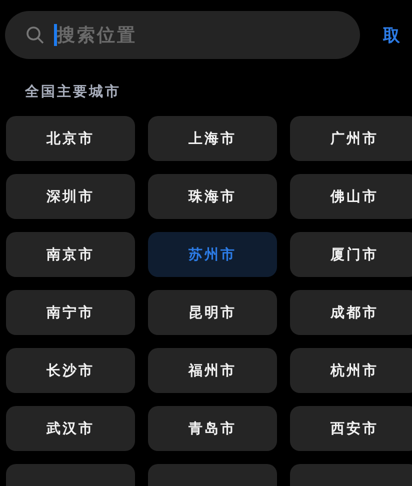  What do you see at coordinates (212, 138) in the screenshot?
I see `city-button: 上海市` at bounding box center [212, 138].